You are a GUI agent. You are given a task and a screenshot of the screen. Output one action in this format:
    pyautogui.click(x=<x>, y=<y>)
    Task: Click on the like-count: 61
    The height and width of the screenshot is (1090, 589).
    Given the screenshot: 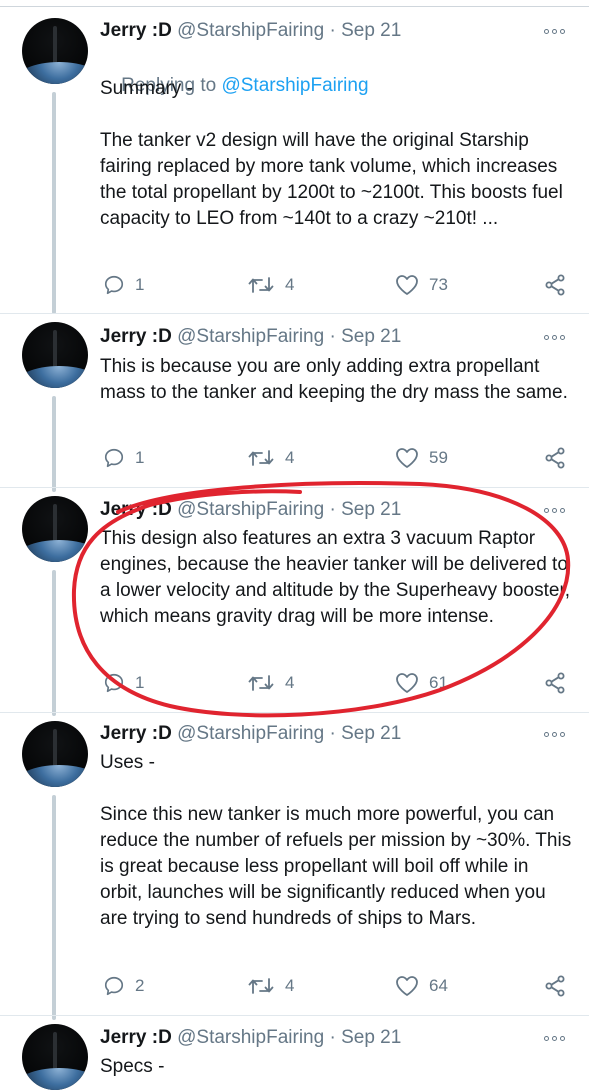 What is the action you would take?
    pyautogui.click(x=438, y=682)
    